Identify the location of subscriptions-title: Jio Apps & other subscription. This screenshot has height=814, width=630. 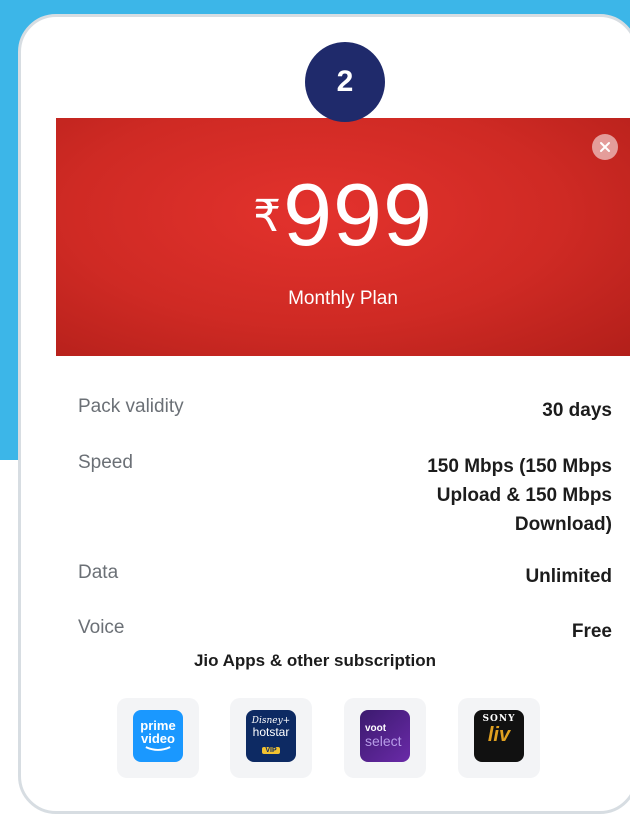
(315, 660).